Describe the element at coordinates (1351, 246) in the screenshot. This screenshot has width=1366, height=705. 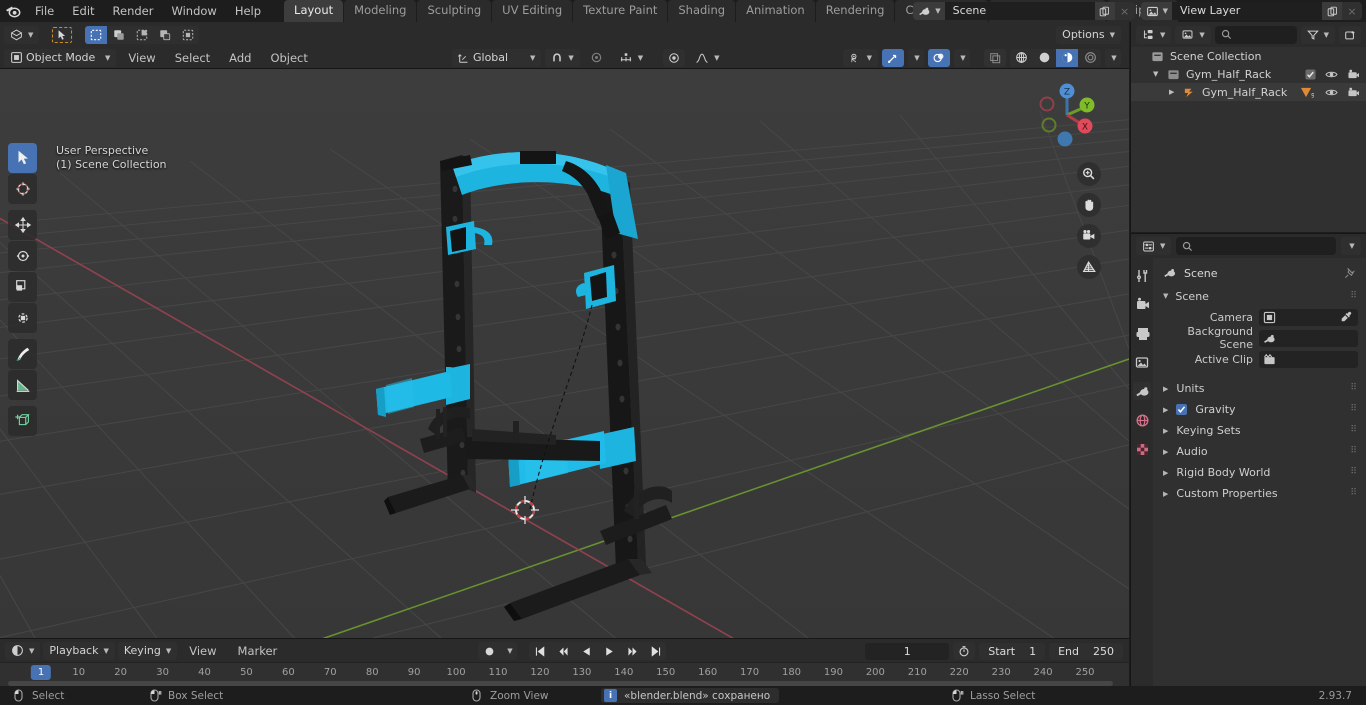
I see `properties-options-button: ▼` at that location.